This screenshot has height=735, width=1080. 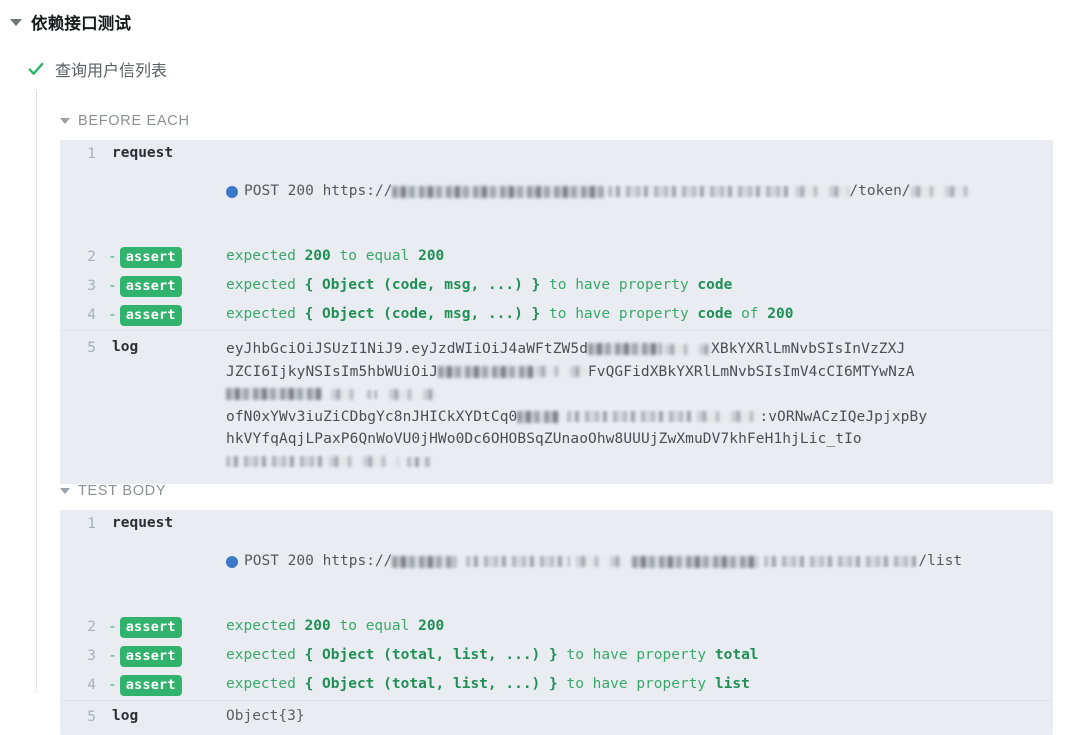 I want to click on table-row: 1 request POST 200 https:// /token/, so click(x=556, y=191).